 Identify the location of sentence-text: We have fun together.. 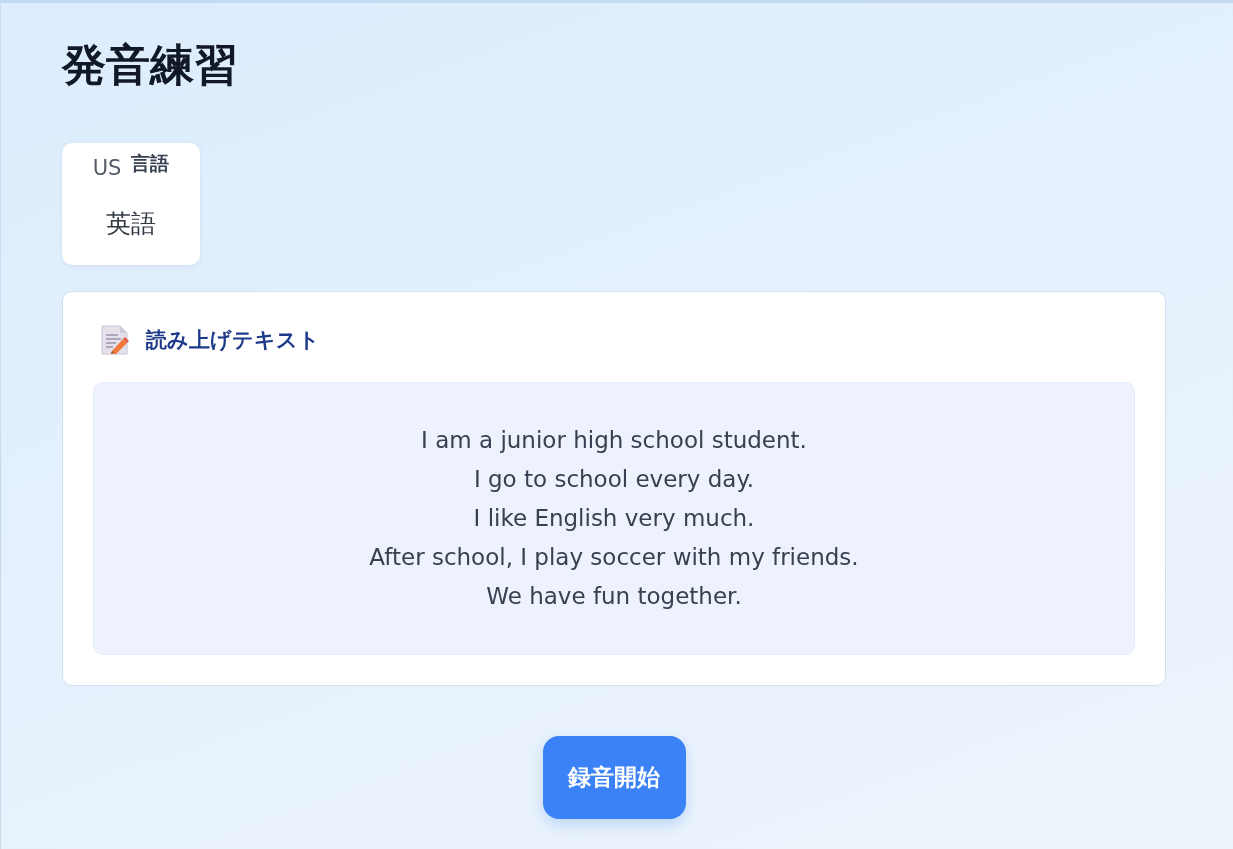
(614, 596).